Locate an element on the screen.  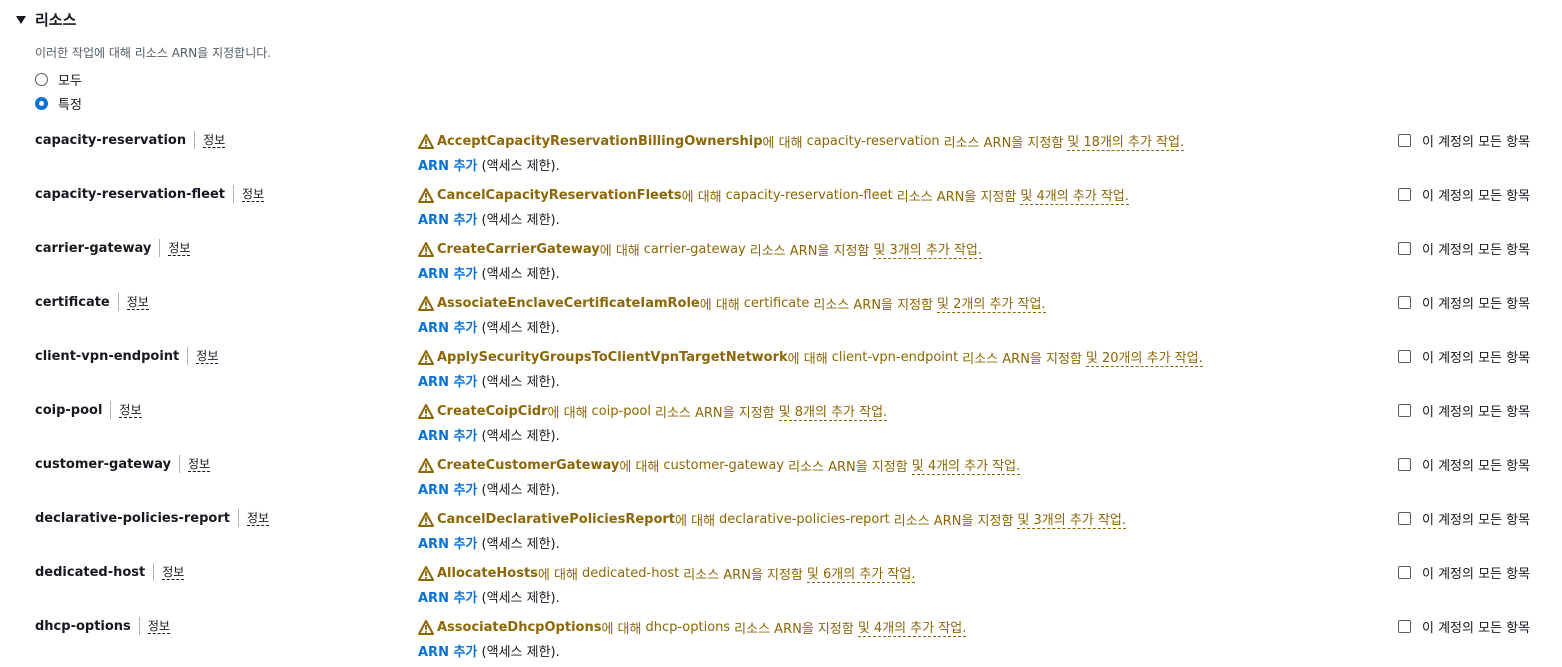
action-name: AllocateHosts is located at coordinates (487, 573).